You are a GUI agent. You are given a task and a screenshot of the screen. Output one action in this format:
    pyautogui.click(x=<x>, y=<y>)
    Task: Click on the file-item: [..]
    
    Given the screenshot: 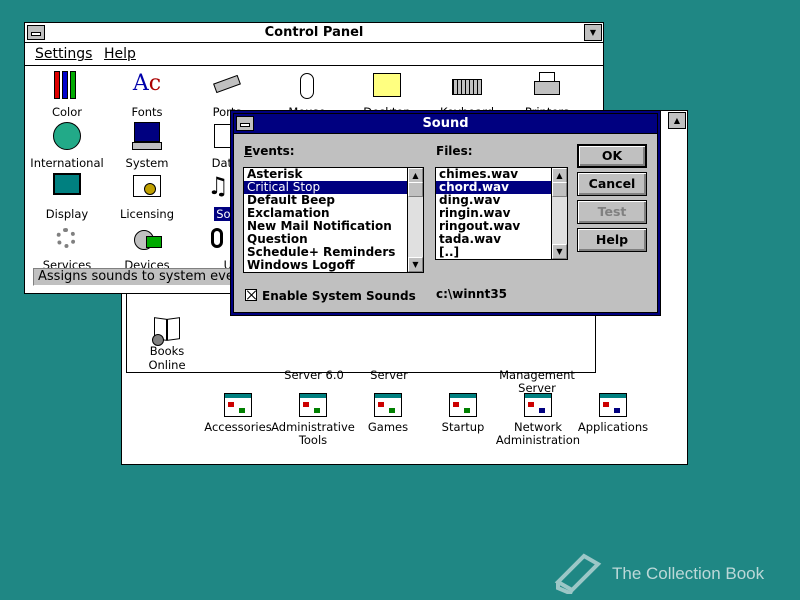 What is the action you would take?
    pyautogui.click(x=501, y=252)
    